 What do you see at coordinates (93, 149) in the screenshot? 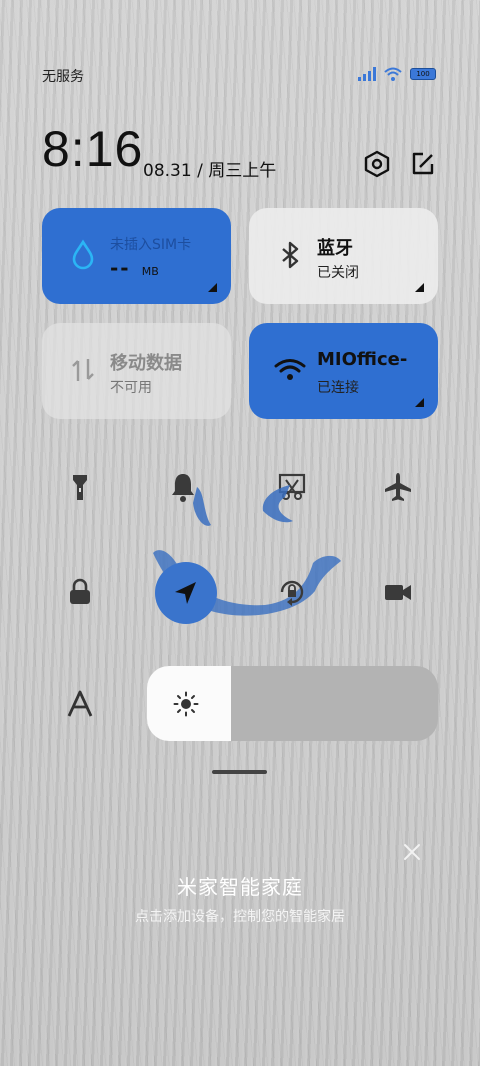
I see `clock-time: 8:16` at bounding box center [93, 149].